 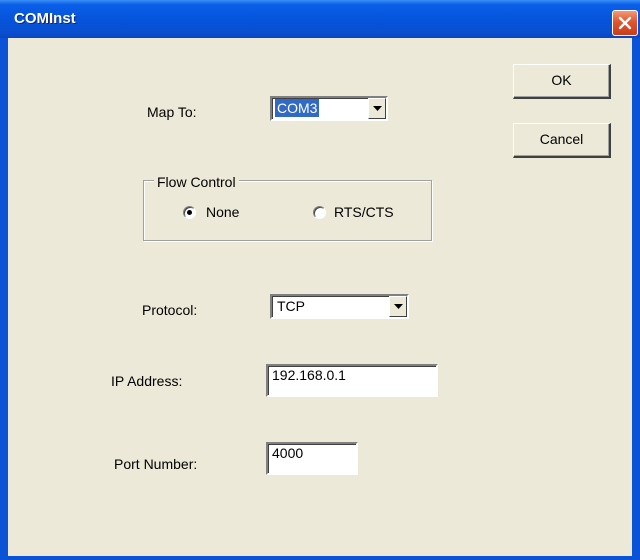 I want to click on flow-rts-cts-radio, so click(x=319, y=212).